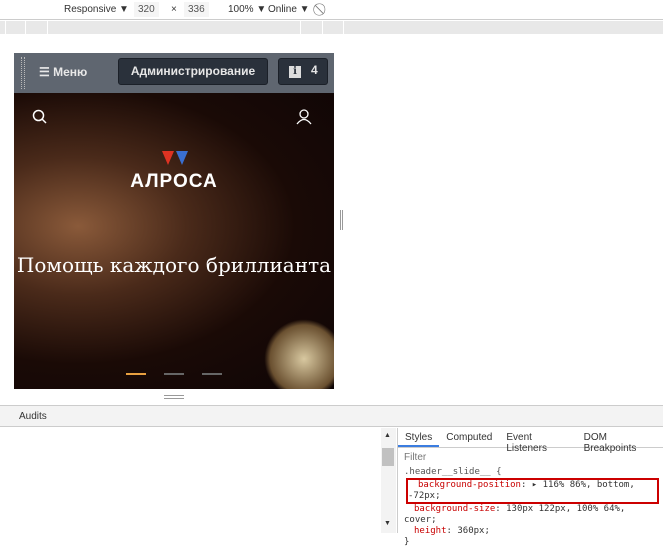 Image resolution: width=663 pixels, height=548 pixels. I want to click on alrosa-logo: АЛРОСА, so click(174, 181).